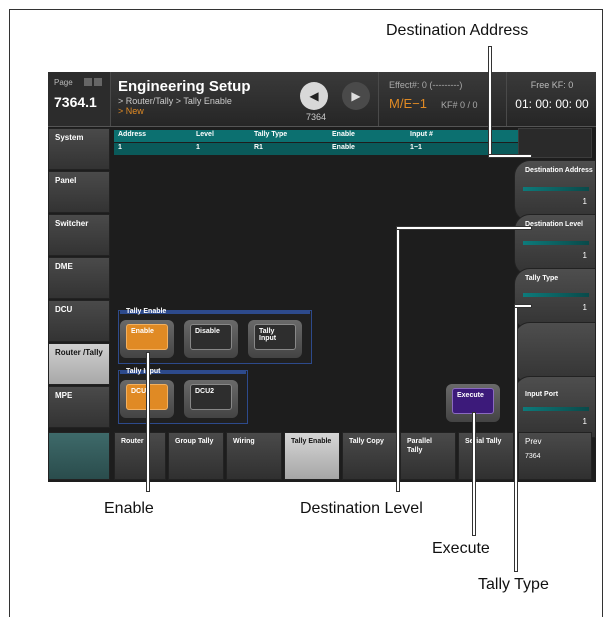  Describe the element at coordinates (533, 441) in the screenshot. I see `prev-label: Prev` at that location.